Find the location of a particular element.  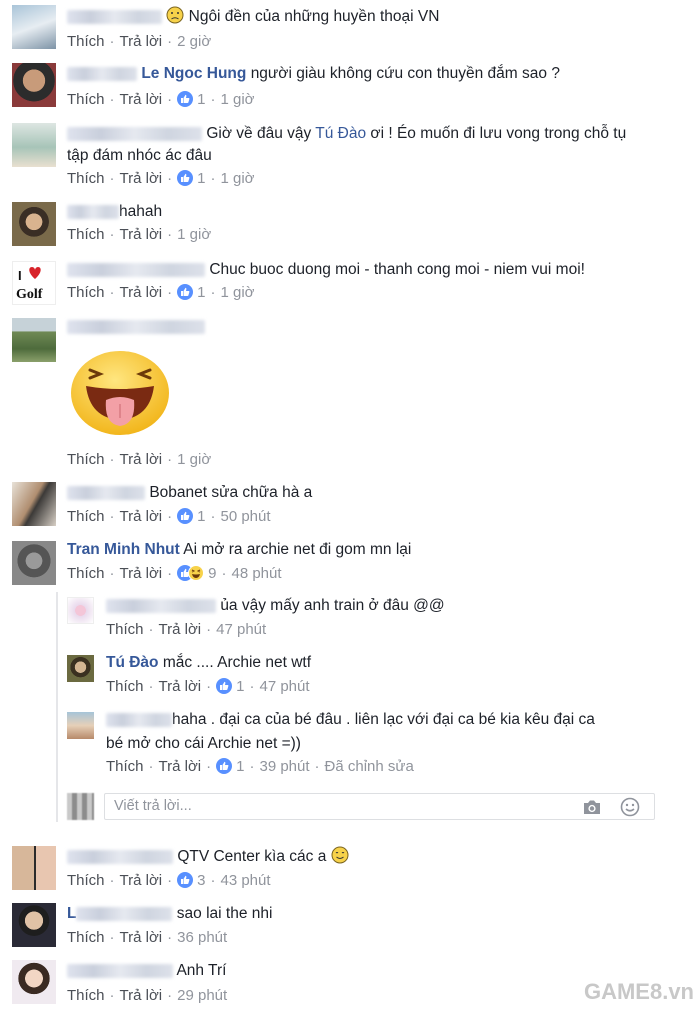

timestamp: 48 phút is located at coordinates (256, 573).